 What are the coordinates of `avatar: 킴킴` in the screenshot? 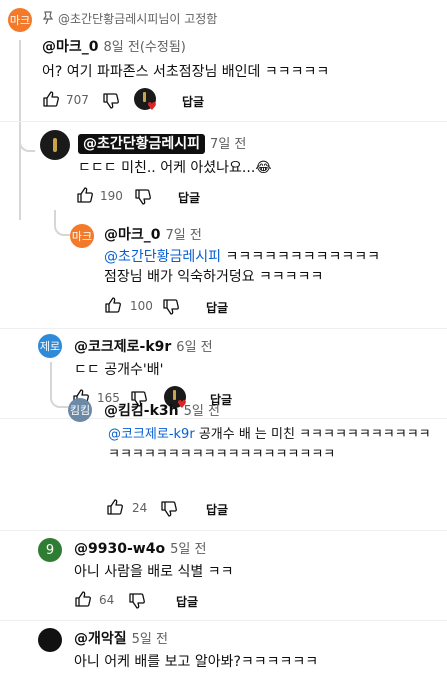 It's located at (80, 410).